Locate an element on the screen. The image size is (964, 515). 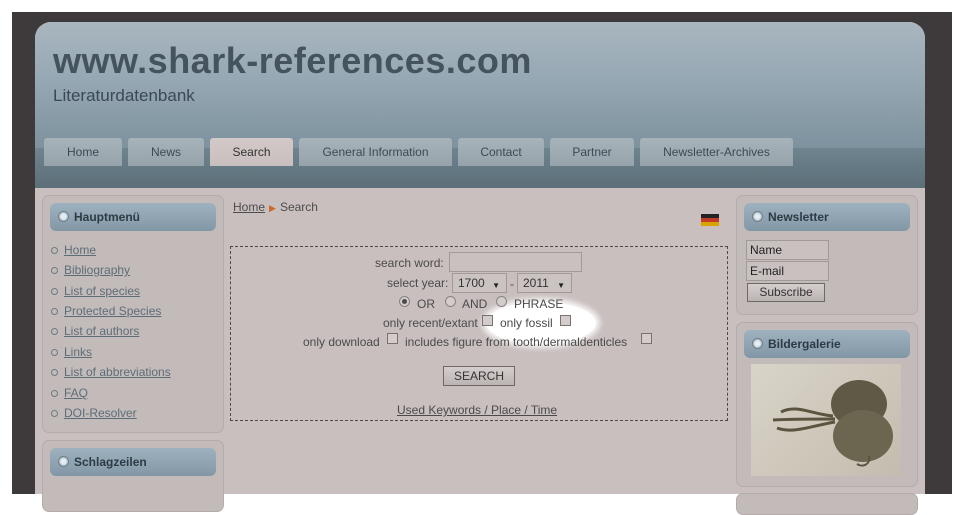
radio-and is located at coordinates (450, 301).